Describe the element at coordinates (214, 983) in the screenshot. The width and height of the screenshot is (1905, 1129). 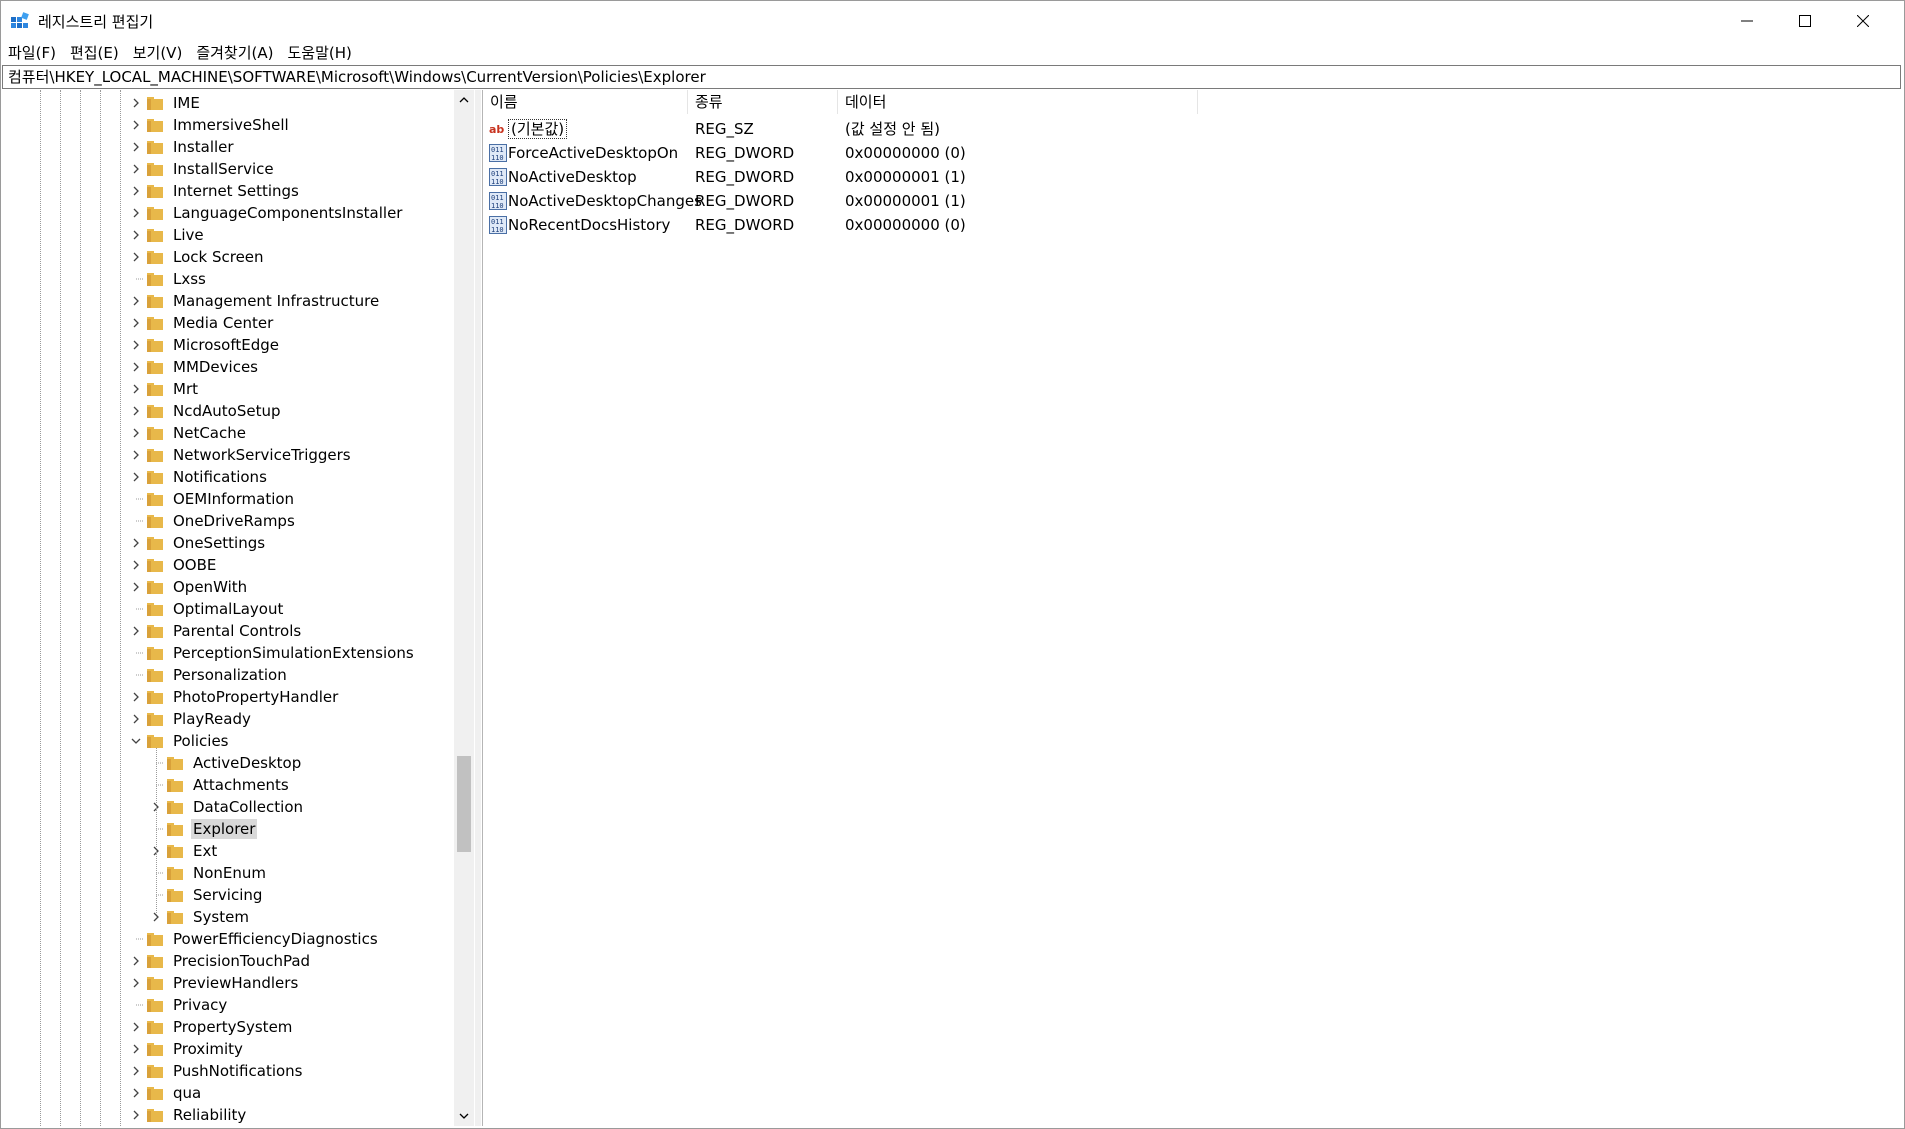
I see `tree-item: PreviewHandlers` at that location.